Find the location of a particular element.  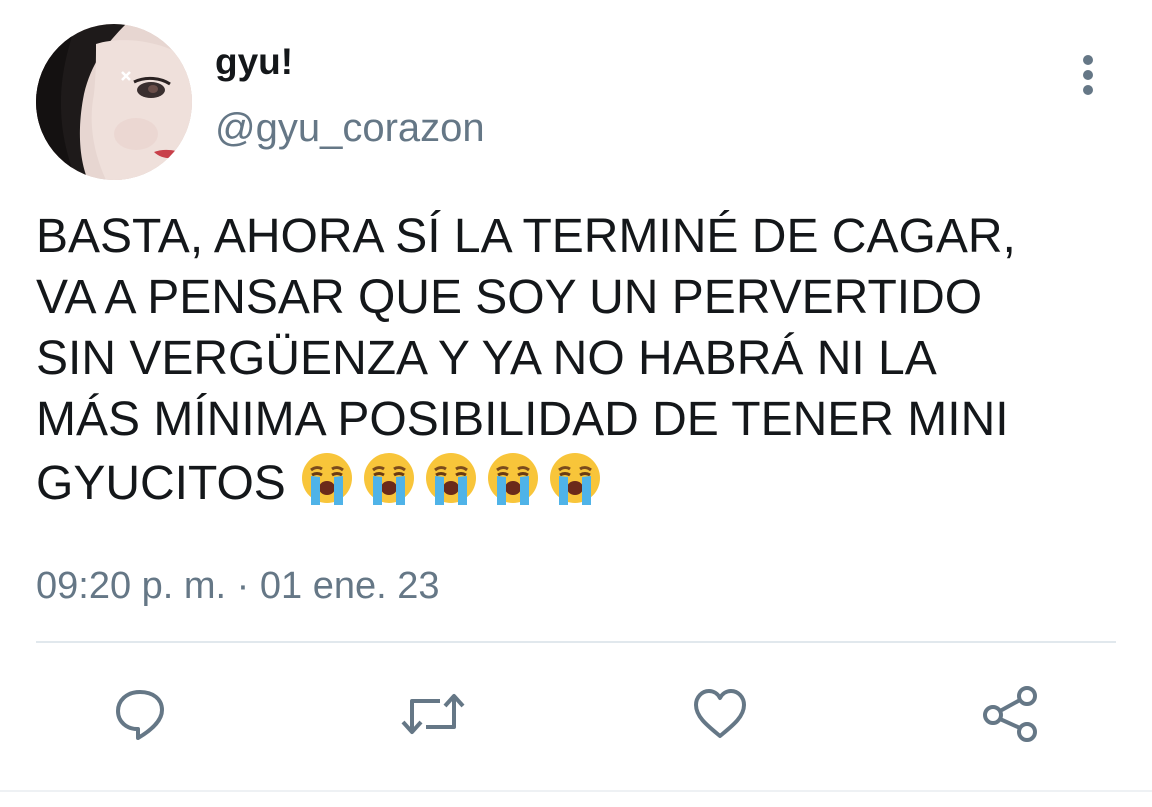

tweet-text-line: GYUCITOS is located at coordinates (161, 483).